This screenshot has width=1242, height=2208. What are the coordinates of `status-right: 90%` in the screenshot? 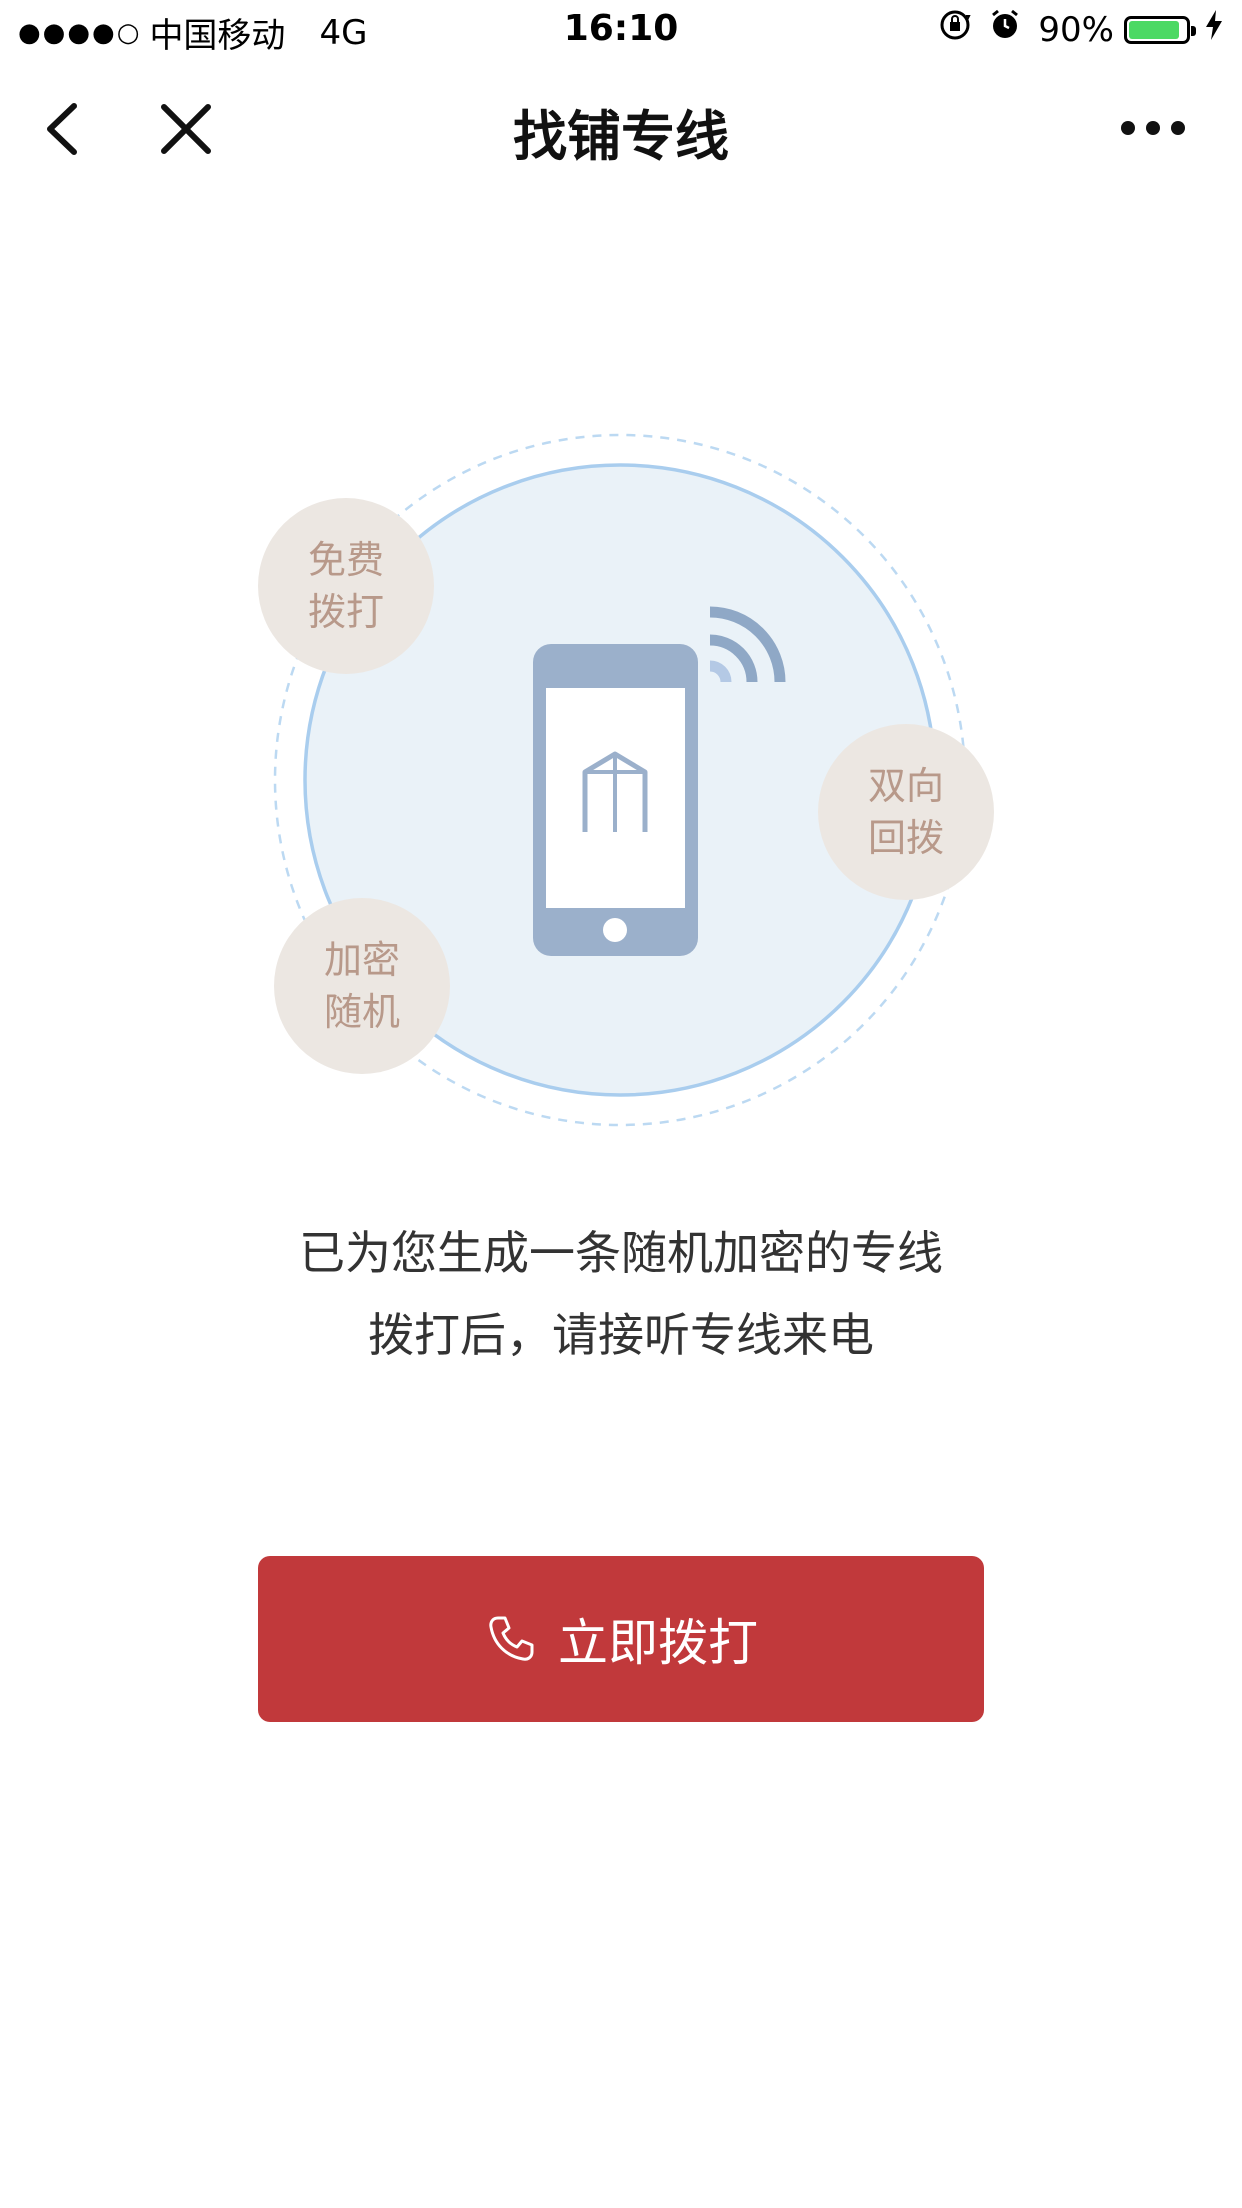 It's located at (1081, 29).